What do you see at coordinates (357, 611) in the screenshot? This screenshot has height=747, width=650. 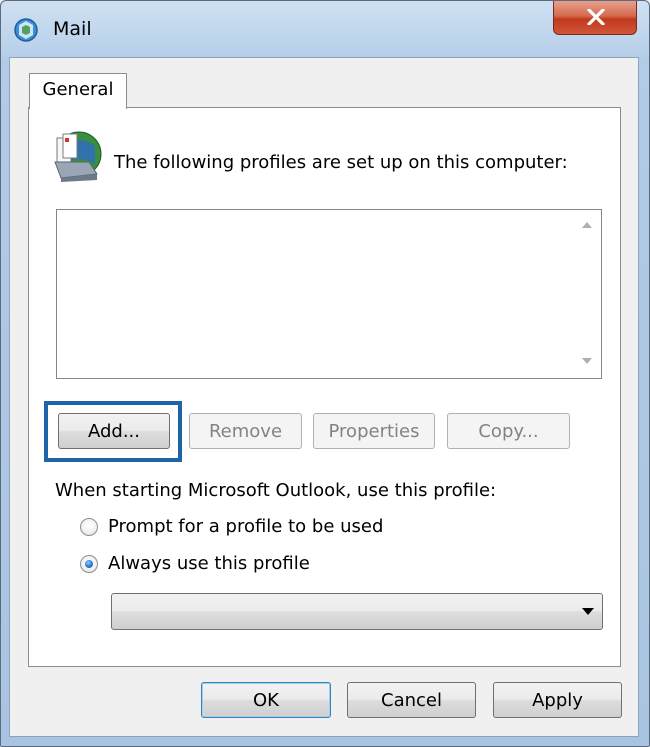 I see `profile-select` at bounding box center [357, 611].